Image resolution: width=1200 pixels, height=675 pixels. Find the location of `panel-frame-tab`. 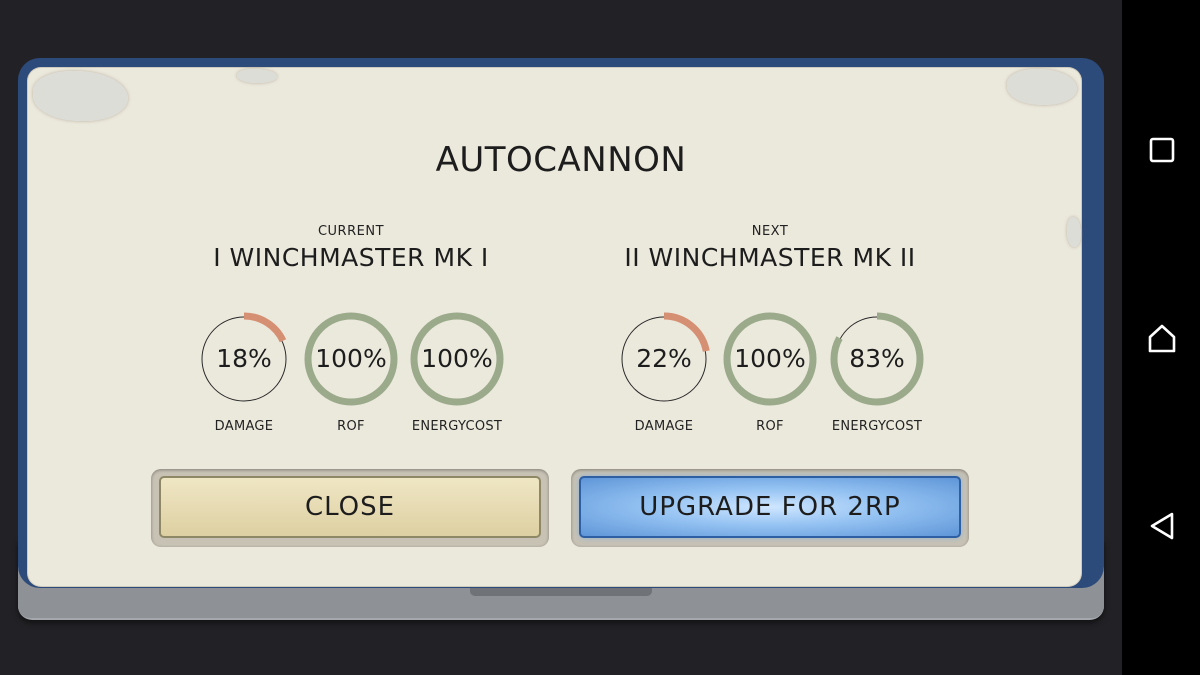

panel-frame-tab is located at coordinates (561, 592).